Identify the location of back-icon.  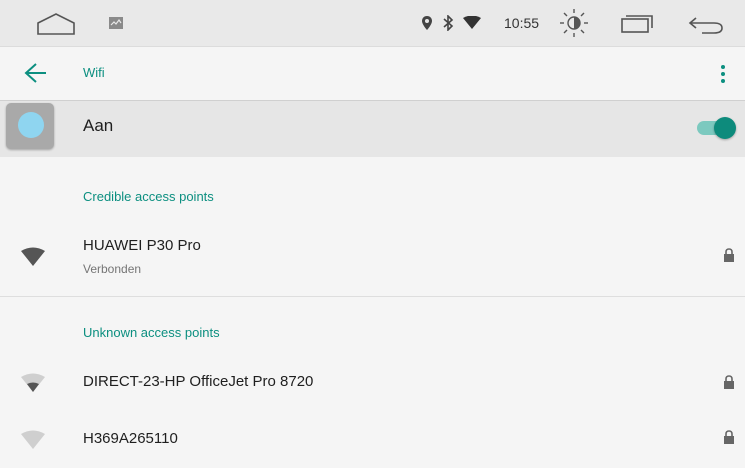
(706, 25).